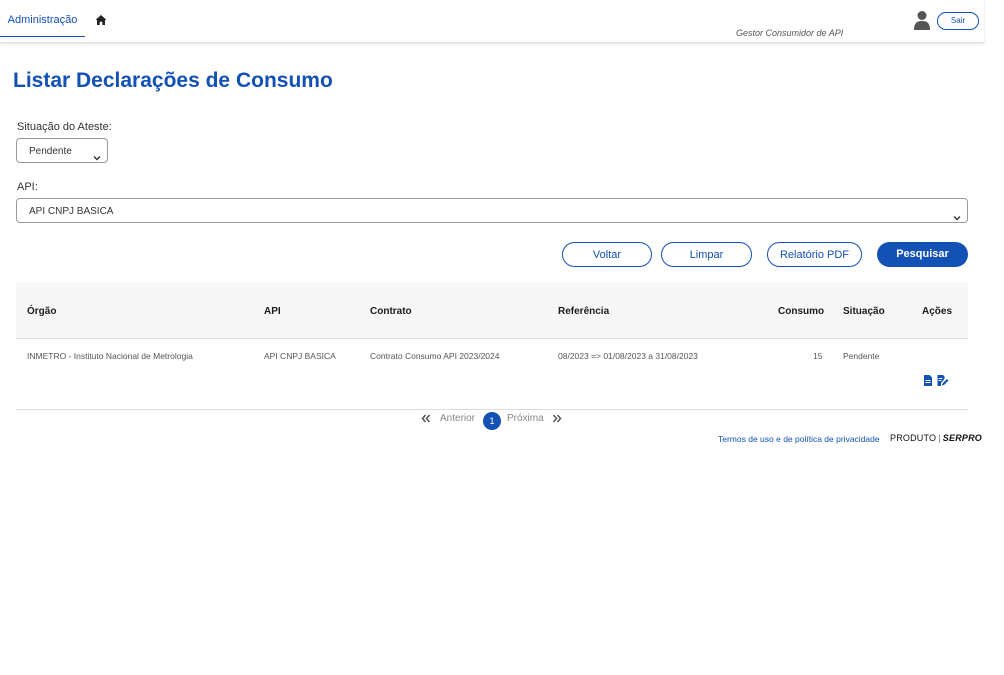 The image size is (1004, 675). What do you see at coordinates (426, 420) in the screenshot?
I see `double-chevron-left-icon` at bounding box center [426, 420].